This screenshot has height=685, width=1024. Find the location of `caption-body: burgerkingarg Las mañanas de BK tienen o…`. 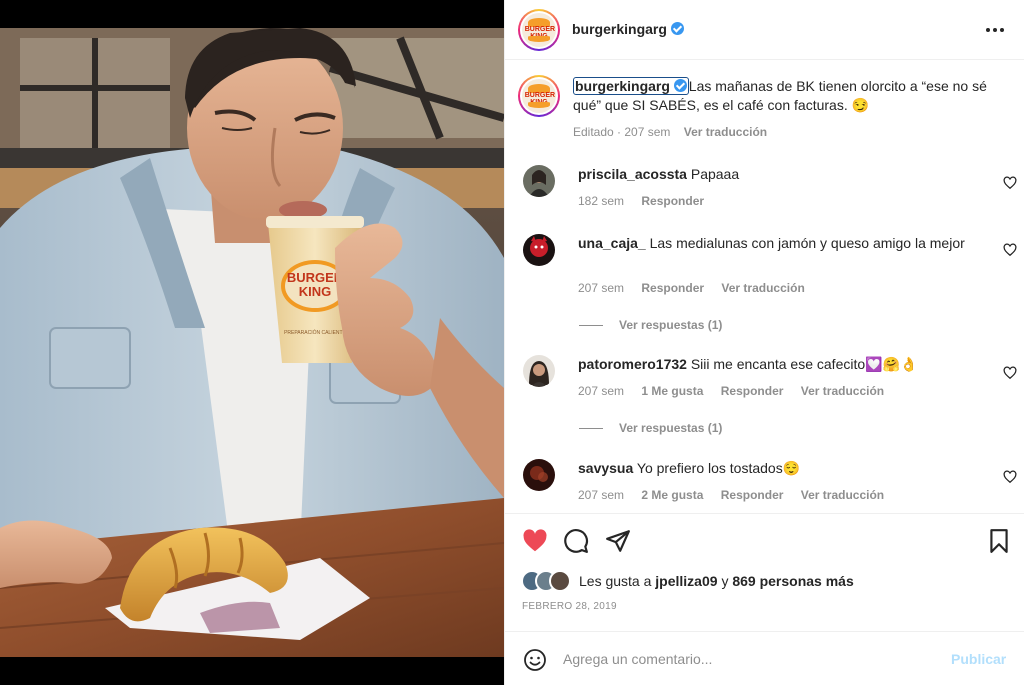

caption-body: burgerkingarg Las mañanas de BK tienen o… is located at coordinates (793, 96).